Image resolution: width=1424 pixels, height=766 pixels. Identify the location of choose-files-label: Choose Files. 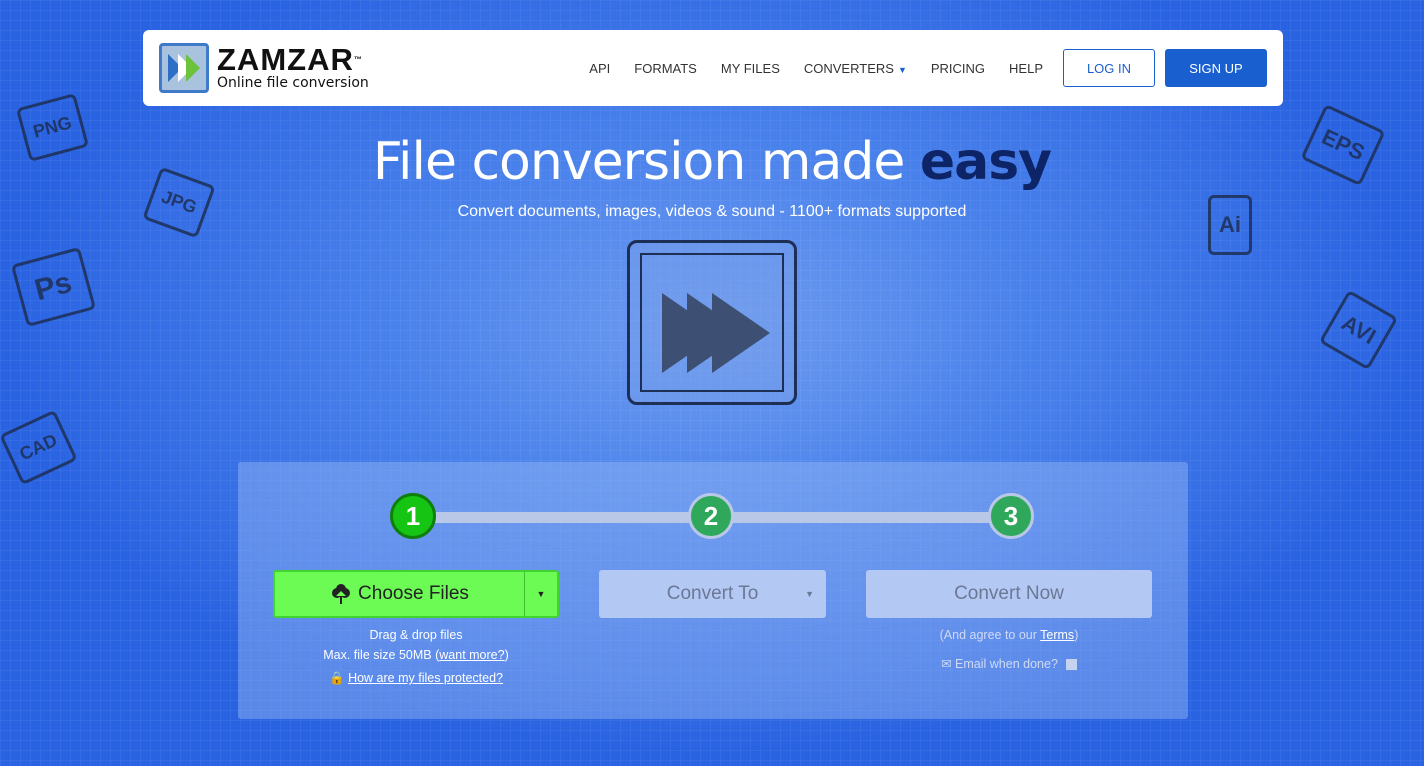
(413, 593).